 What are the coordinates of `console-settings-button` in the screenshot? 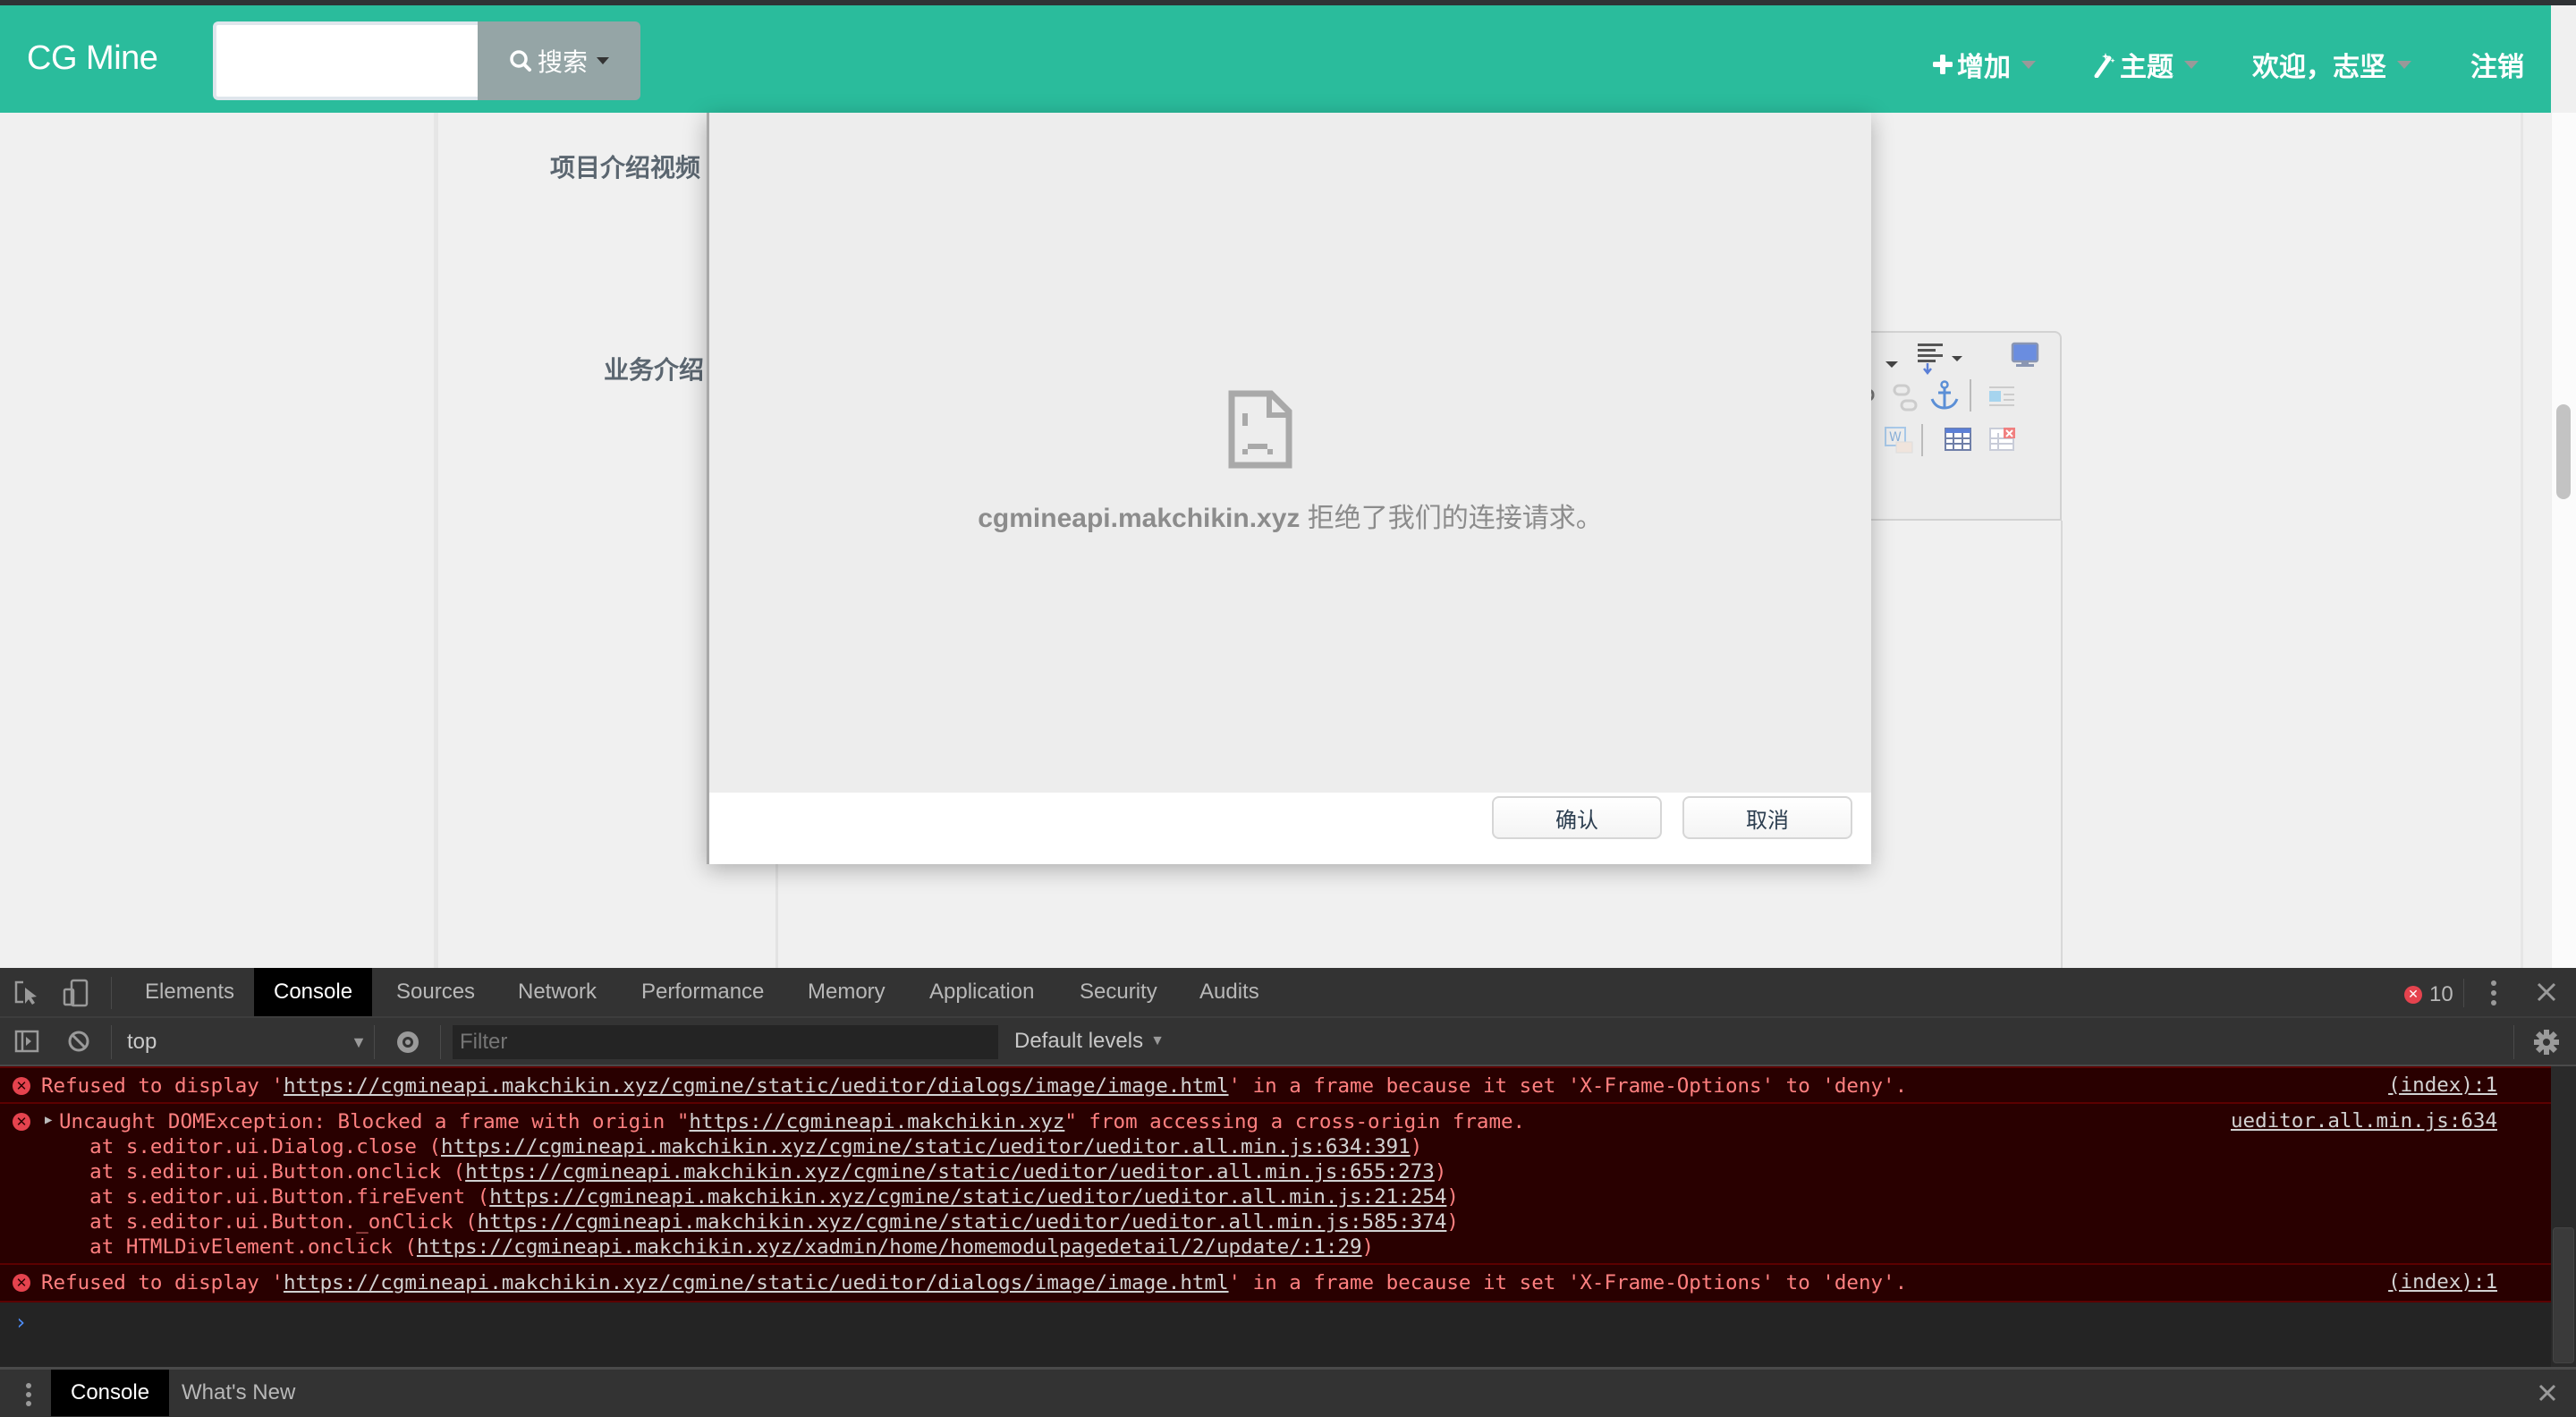 It's located at (2546, 1045).